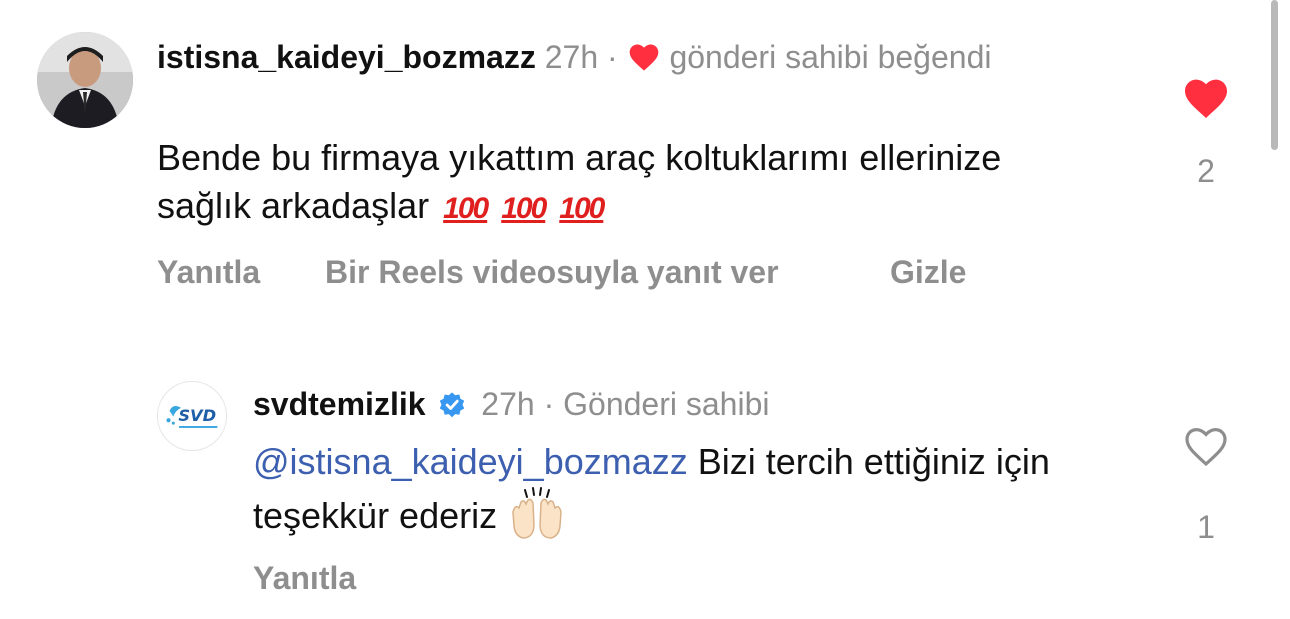 This screenshot has width=1290, height=619. Describe the element at coordinates (470, 461) in the screenshot. I see `mention-link: @istisna_kaideyi_bozmazz` at that location.